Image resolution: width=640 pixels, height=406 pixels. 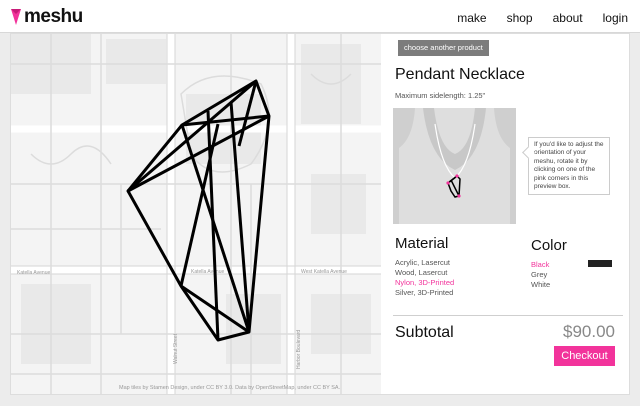 What do you see at coordinates (508, 315) in the screenshot?
I see `divider` at bounding box center [508, 315].